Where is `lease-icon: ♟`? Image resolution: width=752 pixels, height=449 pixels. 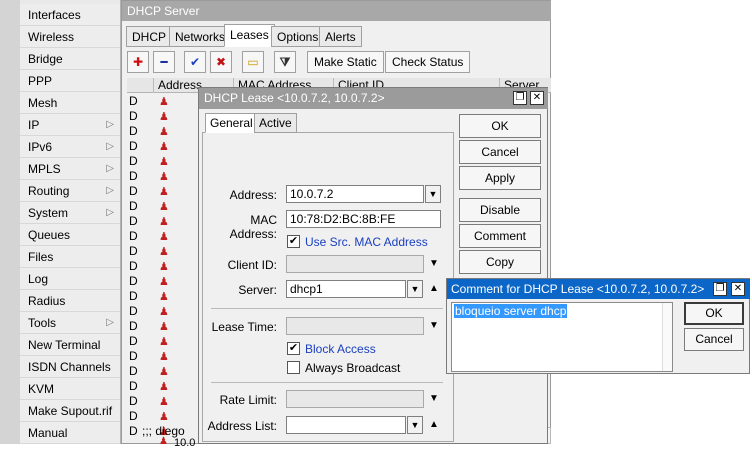 lease-icon: ♟ is located at coordinates (164, 132).